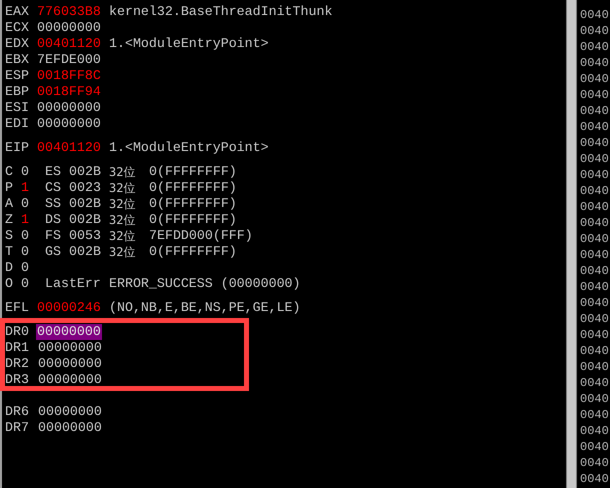 Image resolution: width=610 pixels, height=488 pixels. I want to click on segment-name: SS, so click(53, 204).